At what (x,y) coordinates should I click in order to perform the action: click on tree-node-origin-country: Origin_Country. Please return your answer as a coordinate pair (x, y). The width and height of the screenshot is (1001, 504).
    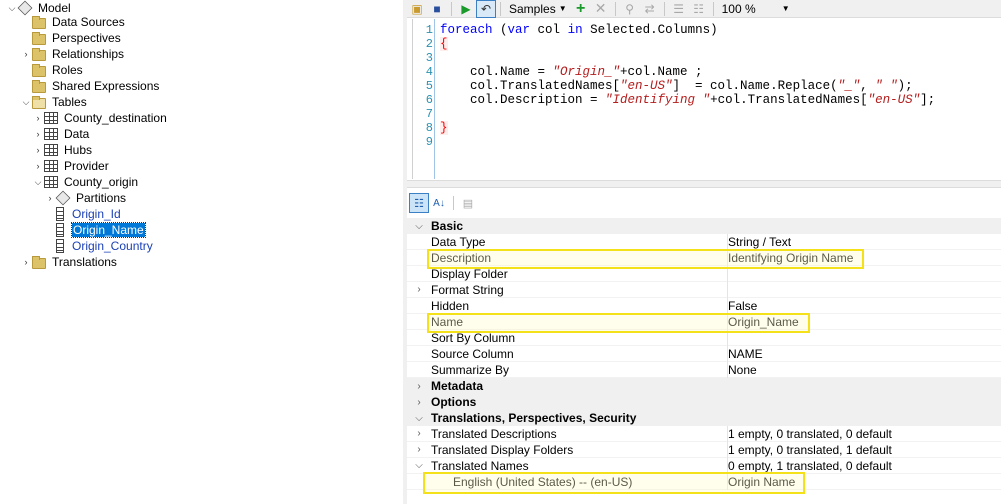
    Looking at the image, I should click on (104, 246).